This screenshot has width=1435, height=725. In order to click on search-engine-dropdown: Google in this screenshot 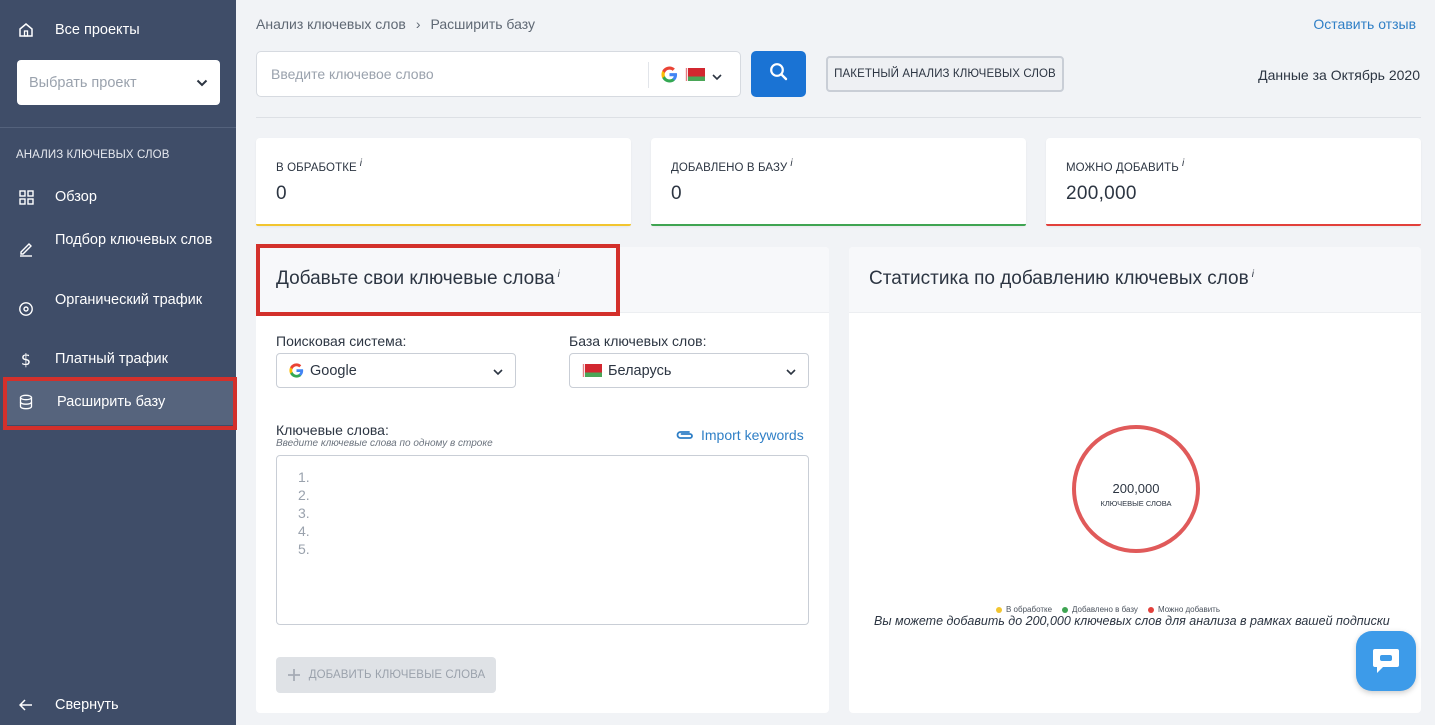, I will do `click(396, 370)`.